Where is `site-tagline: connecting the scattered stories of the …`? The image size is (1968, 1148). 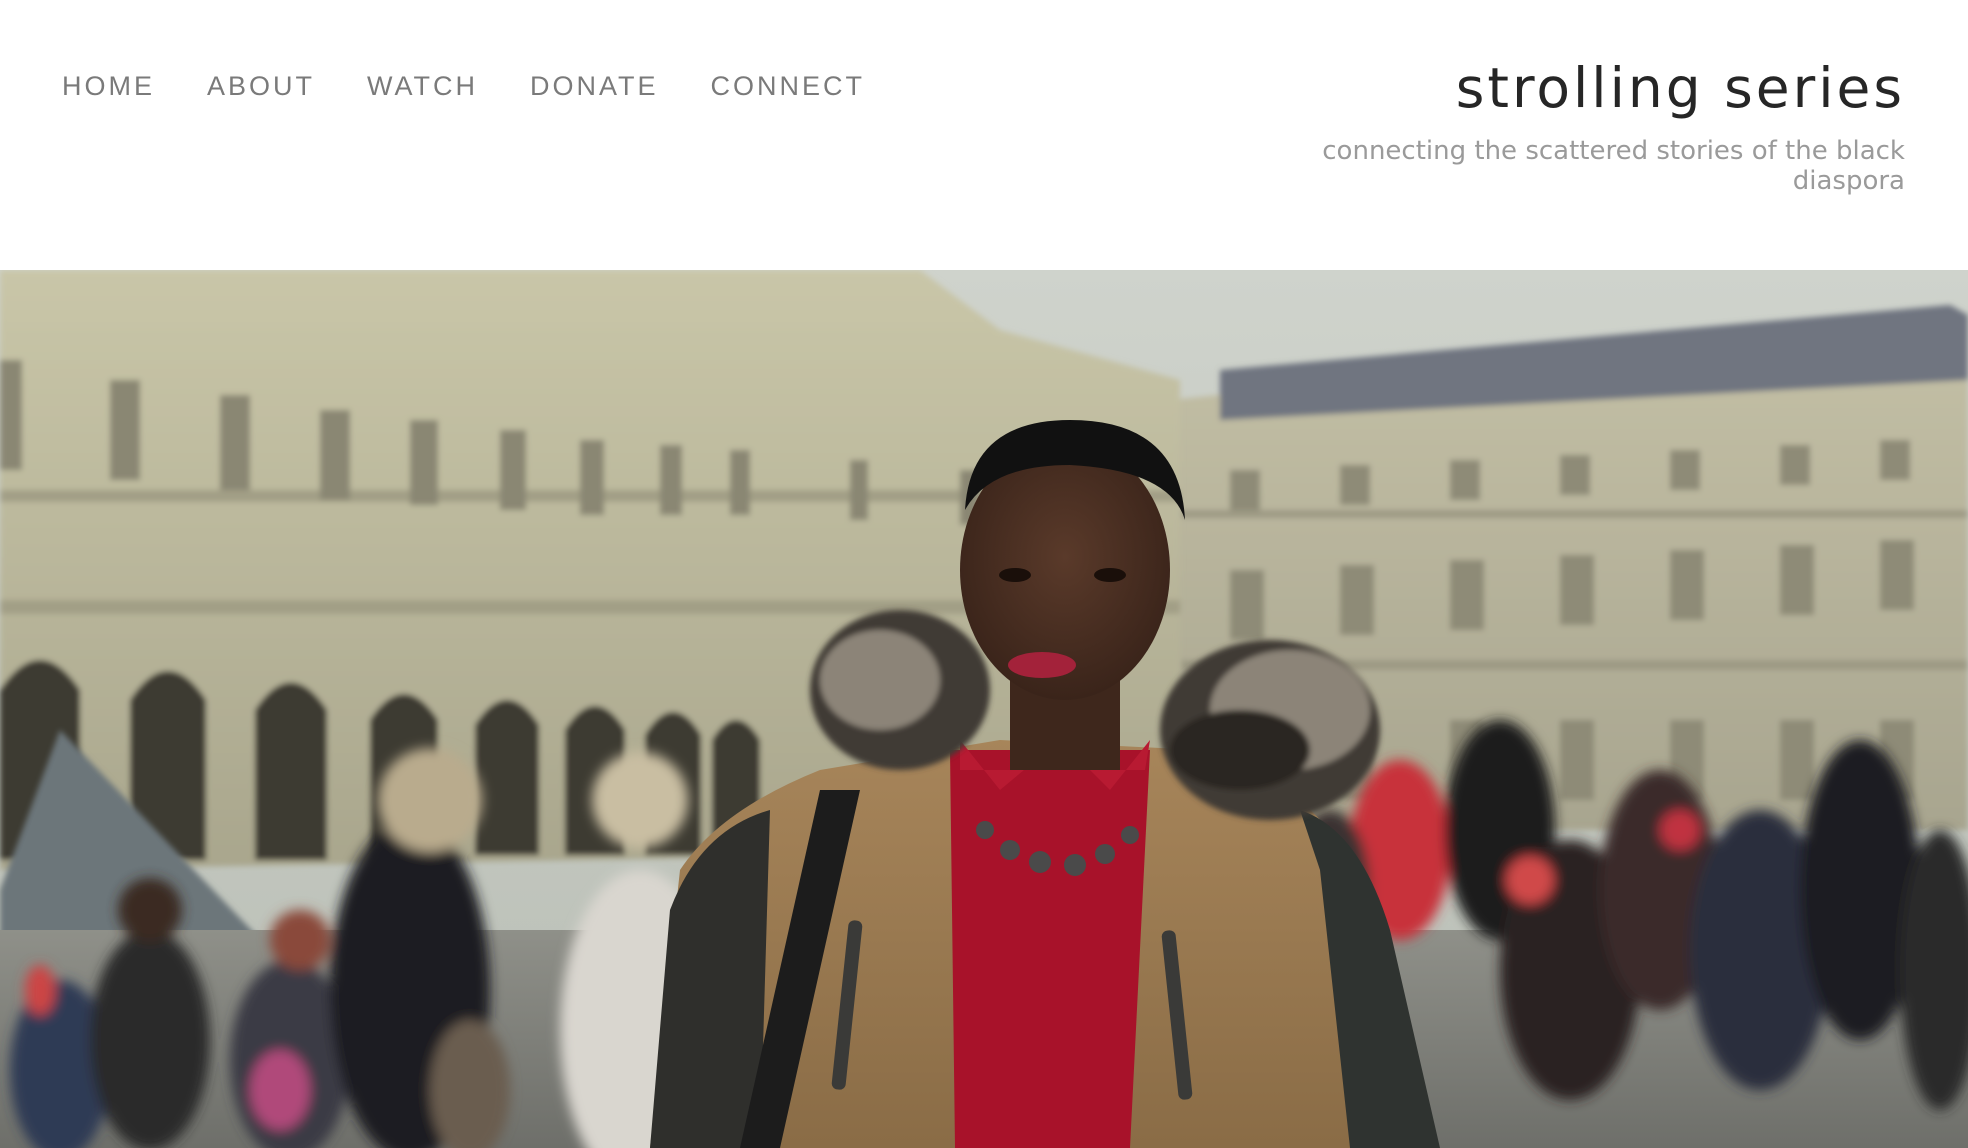
site-tagline: connecting the scattered stories of the … is located at coordinates (1613, 166).